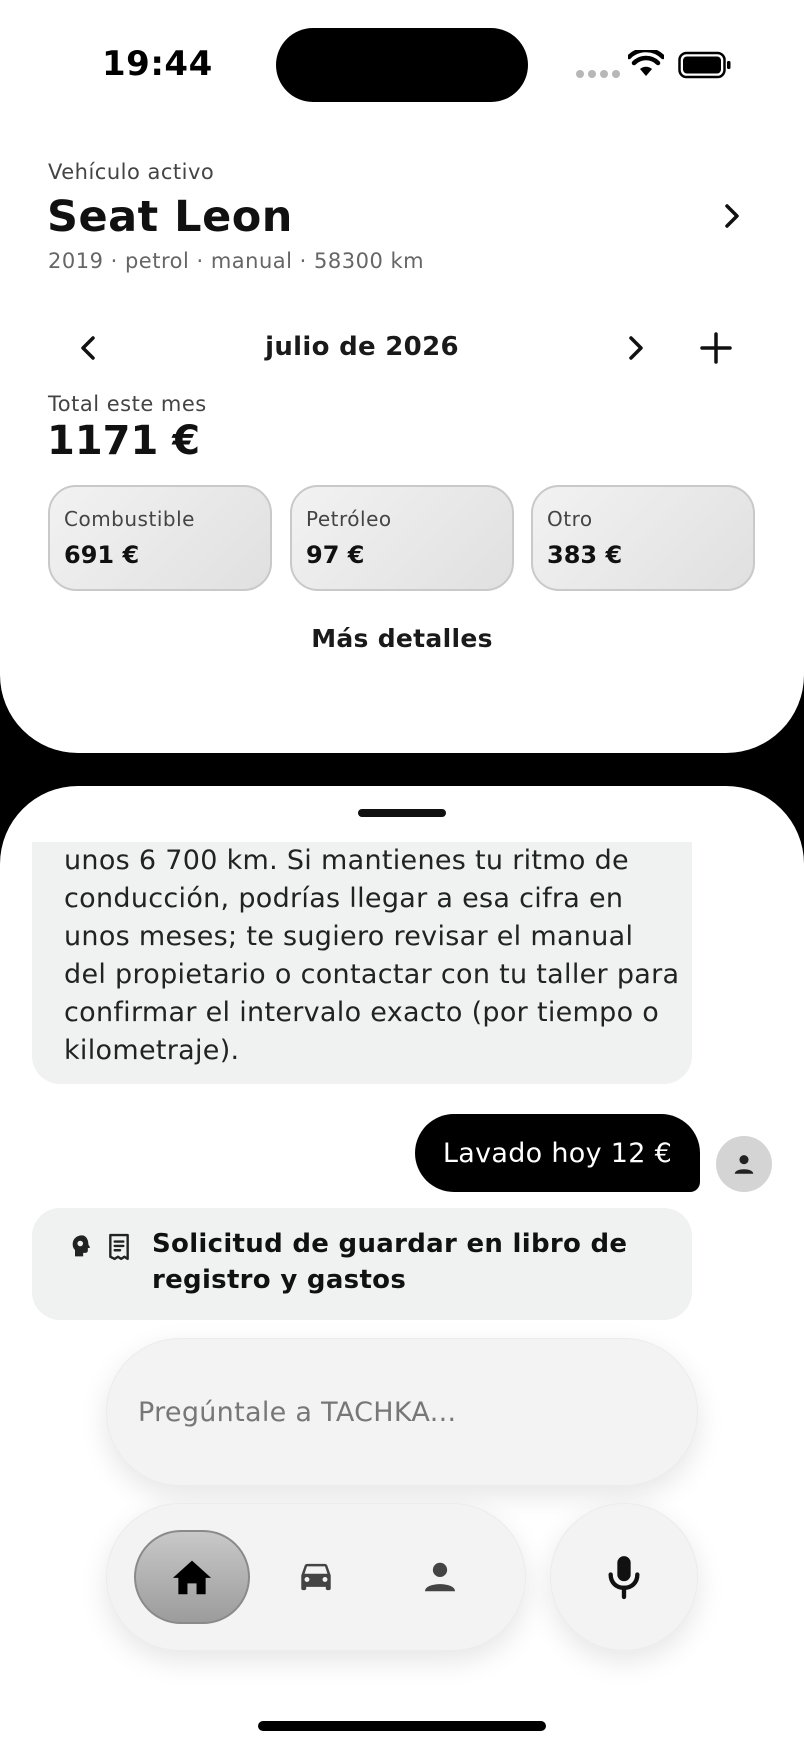 The width and height of the screenshot is (804, 1748). Describe the element at coordinates (81, 1246) in the screenshot. I see `brain-icon` at that location.